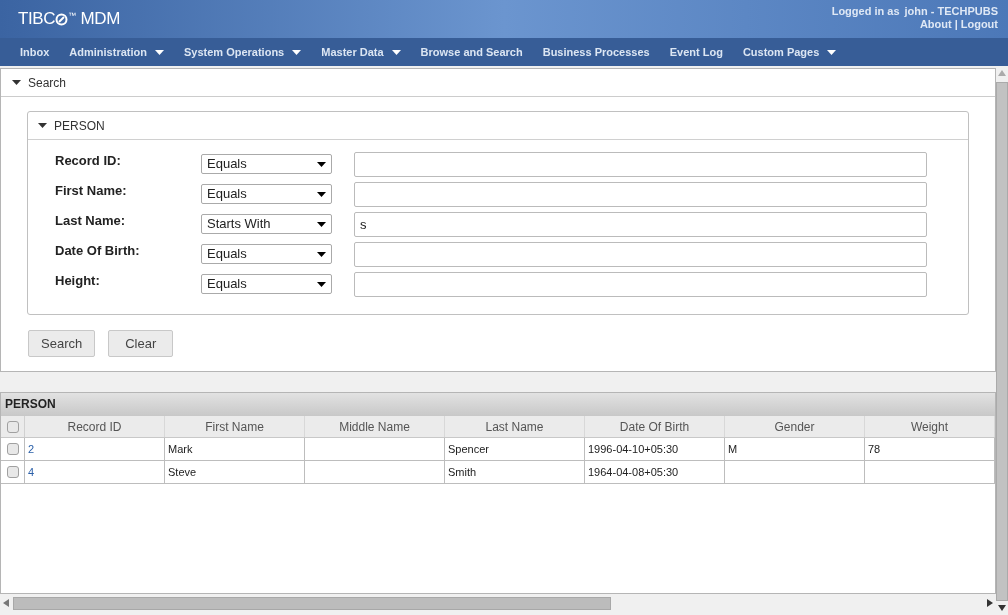 This screenshot has height=615, width=1008. I want to click on column-header: Gender, so click(795, 426).